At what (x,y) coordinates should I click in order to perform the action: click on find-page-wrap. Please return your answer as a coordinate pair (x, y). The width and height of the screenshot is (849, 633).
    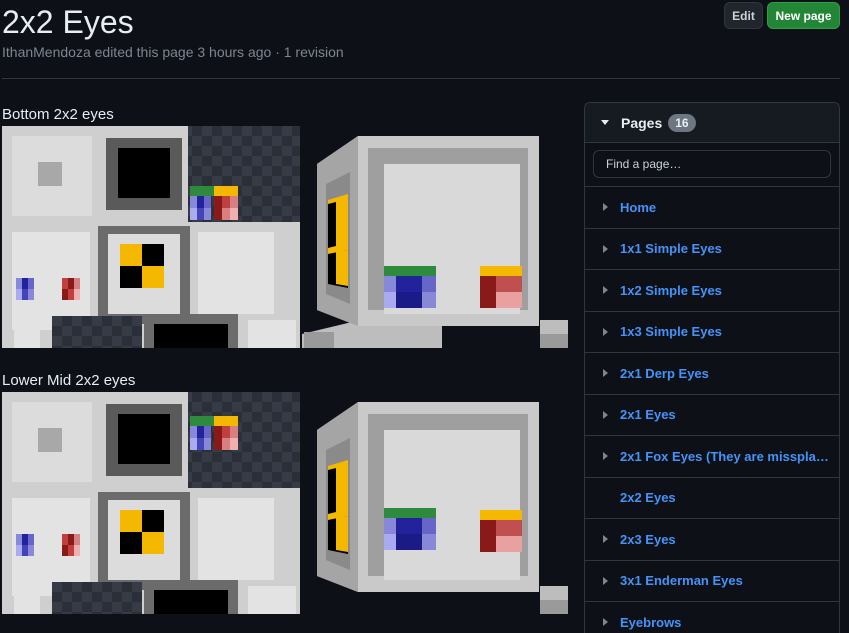
    Looking at the image, I should click on (712, 165).